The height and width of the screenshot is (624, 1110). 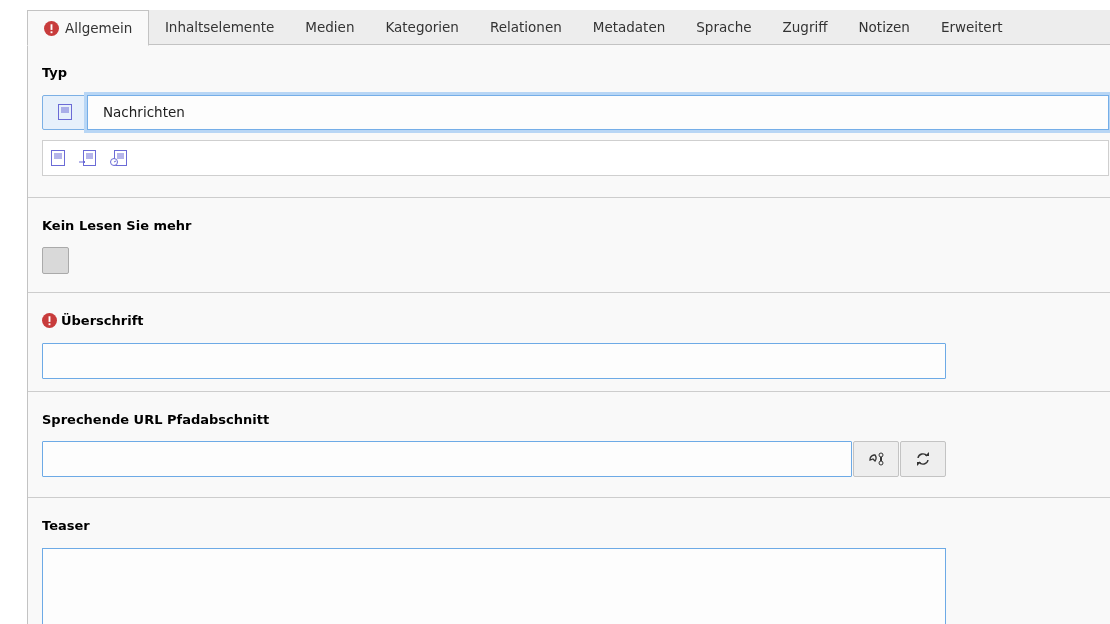 I want to click on field-label: Typ, so click(x=55, y=73).